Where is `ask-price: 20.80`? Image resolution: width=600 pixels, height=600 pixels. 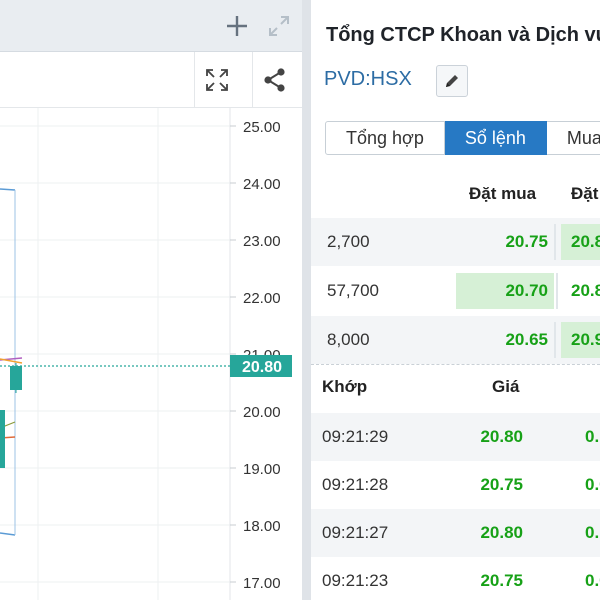 ask-price: 20.80 is located at coordinates (585, 241).